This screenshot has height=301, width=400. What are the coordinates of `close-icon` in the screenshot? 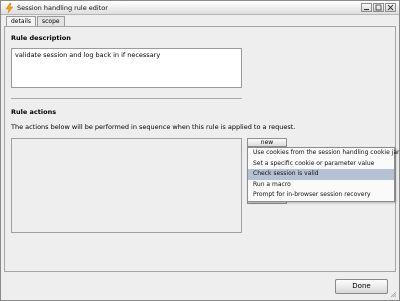 It's located at (390, 7).